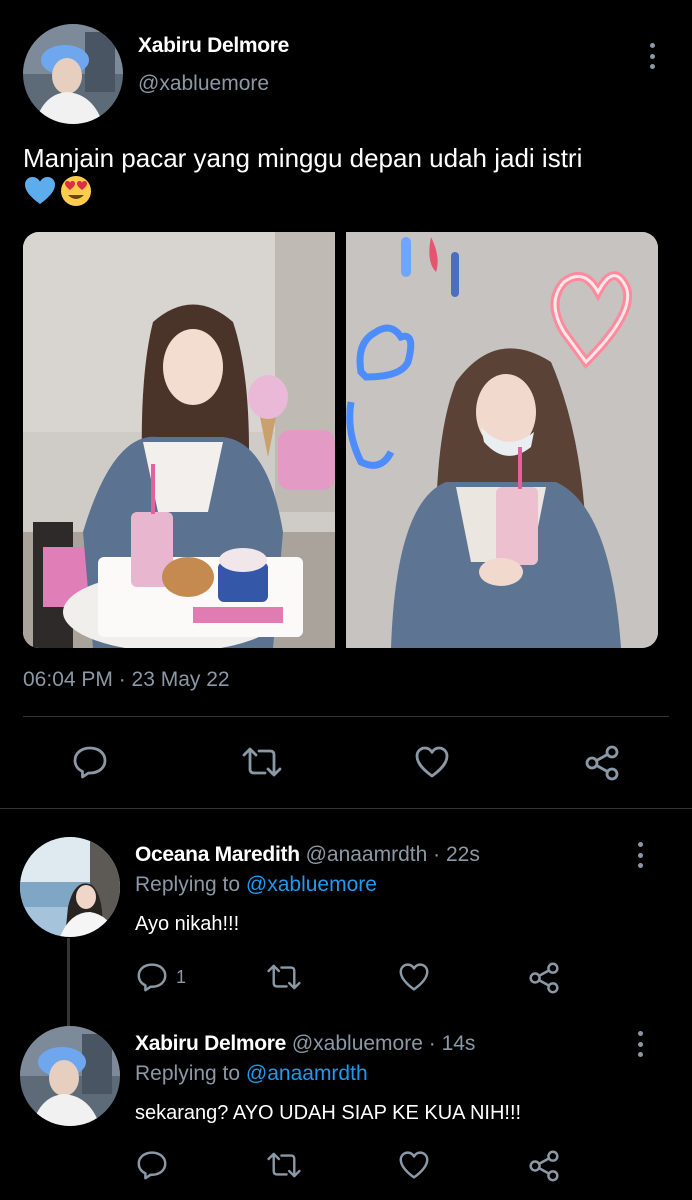 The height and width of the screenshot is (1200, 692). I want to click on replying-to-link: @anaamrdth, so click(307, 1073).